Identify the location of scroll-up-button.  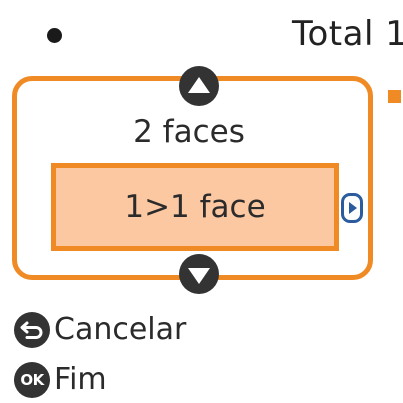
(199, 86).